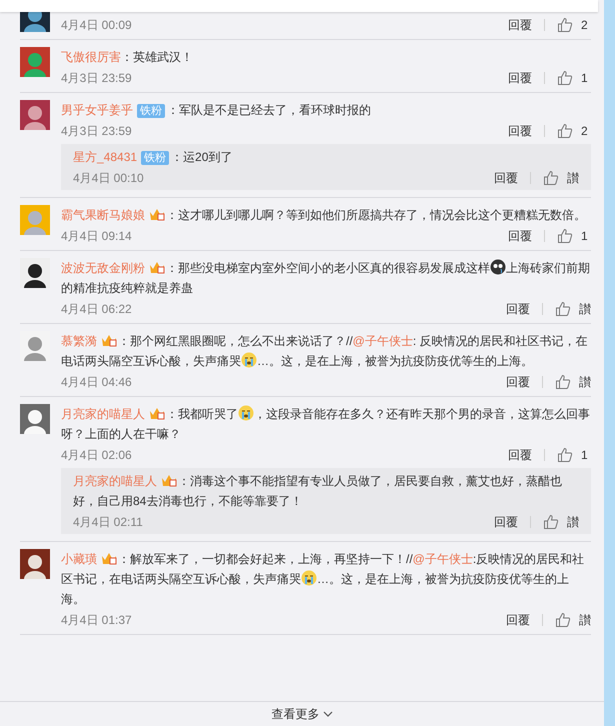 This screenshot has width=615, height=726. What do you see at coordinates (108, 522) in the screenshot?
I see `timestamp: 4月4日 02:11` at bounding box center [108, 522].